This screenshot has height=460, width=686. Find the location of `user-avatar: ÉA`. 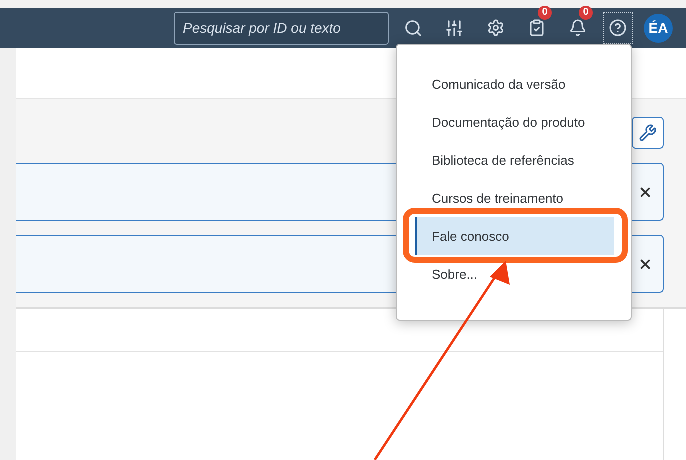

user-avatar: ÉA is located at coordinates (658, 28).